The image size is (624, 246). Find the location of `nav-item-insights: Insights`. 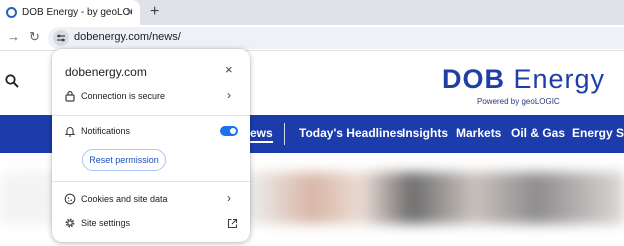

nav-item-insights: Insights is located at coordinates (425, 133).